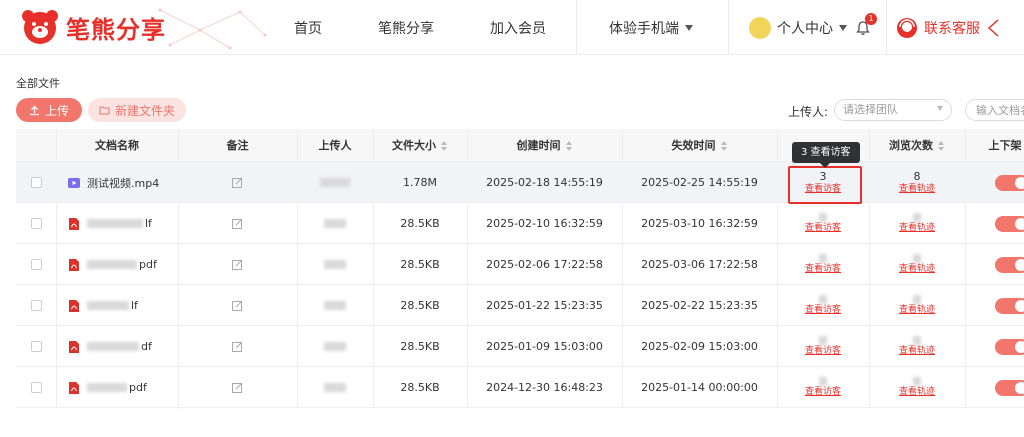 The image size is (1024, 437). I want to click on expire-time: 2025-01-14 00:00:00, so click(699, 387).